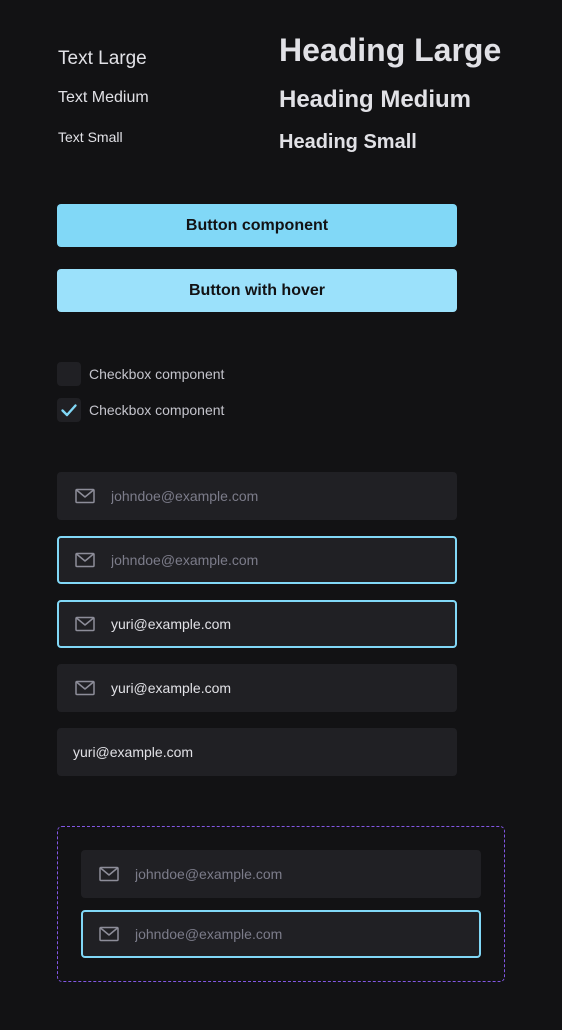 Image resolution: width=562 pixels, height=1030 pixels. Describe the element at coordinates (103, 97) in the screenshot. I see `text-medium-sample: Text Medium` at that location.